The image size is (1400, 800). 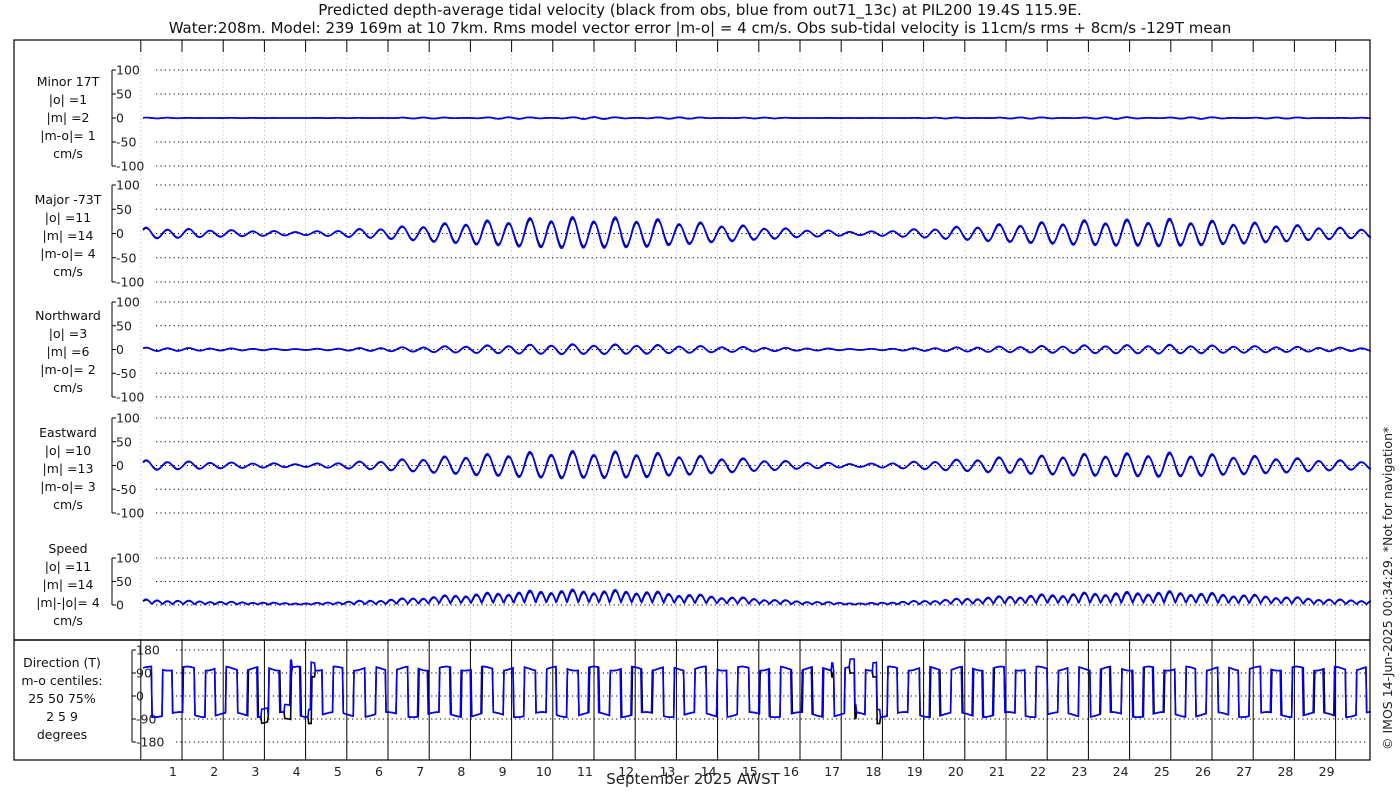 What do you see at coordinates (68, 450) in the screenshot?
I see `panel-label: |o| =10` at bounding box center [68, 450].